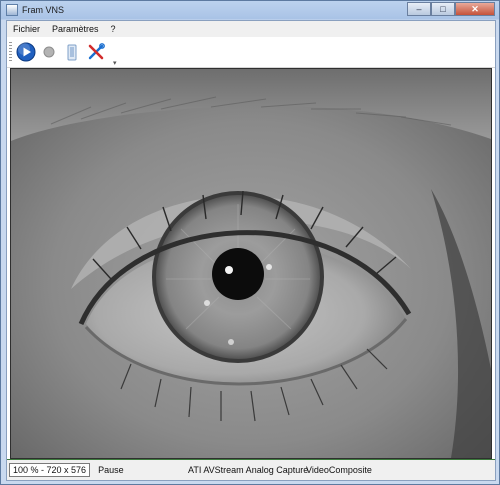 Image resolution: width=500 pixels, height=485 pixels. Describe the element at coordinates (250, 10) in the screenshot. I see `title-bar: Fram VNS – □ ✕` at that location.